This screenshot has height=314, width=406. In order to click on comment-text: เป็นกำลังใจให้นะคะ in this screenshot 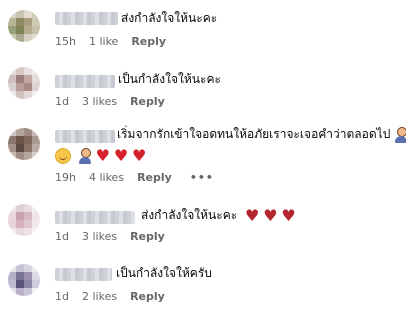, I will do `click(169, 79)`.